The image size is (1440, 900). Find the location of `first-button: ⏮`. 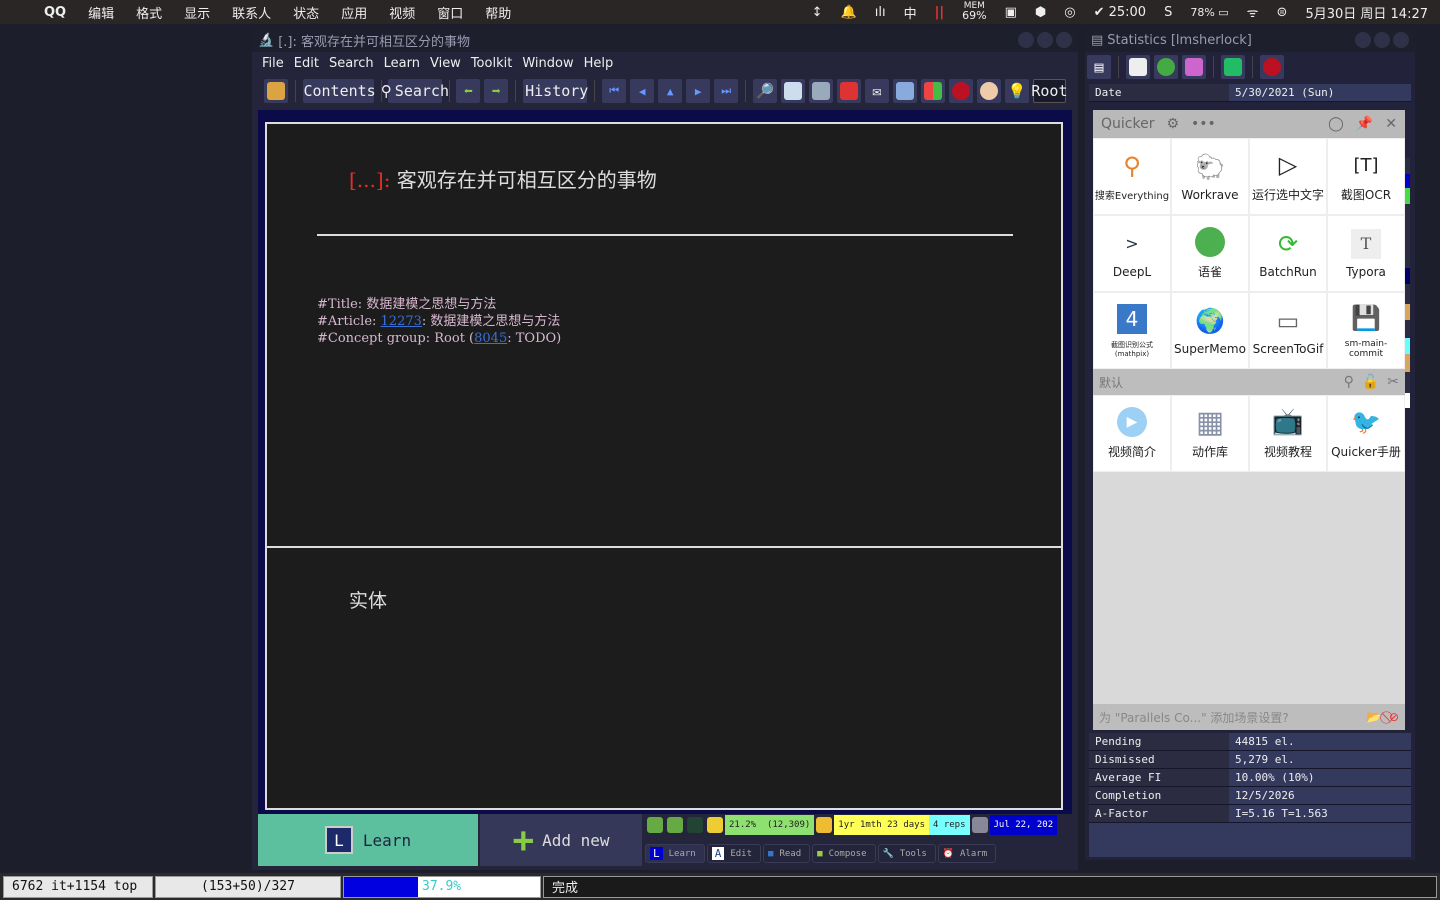

first-button: ⏮ is located at coordinates (614, 91).